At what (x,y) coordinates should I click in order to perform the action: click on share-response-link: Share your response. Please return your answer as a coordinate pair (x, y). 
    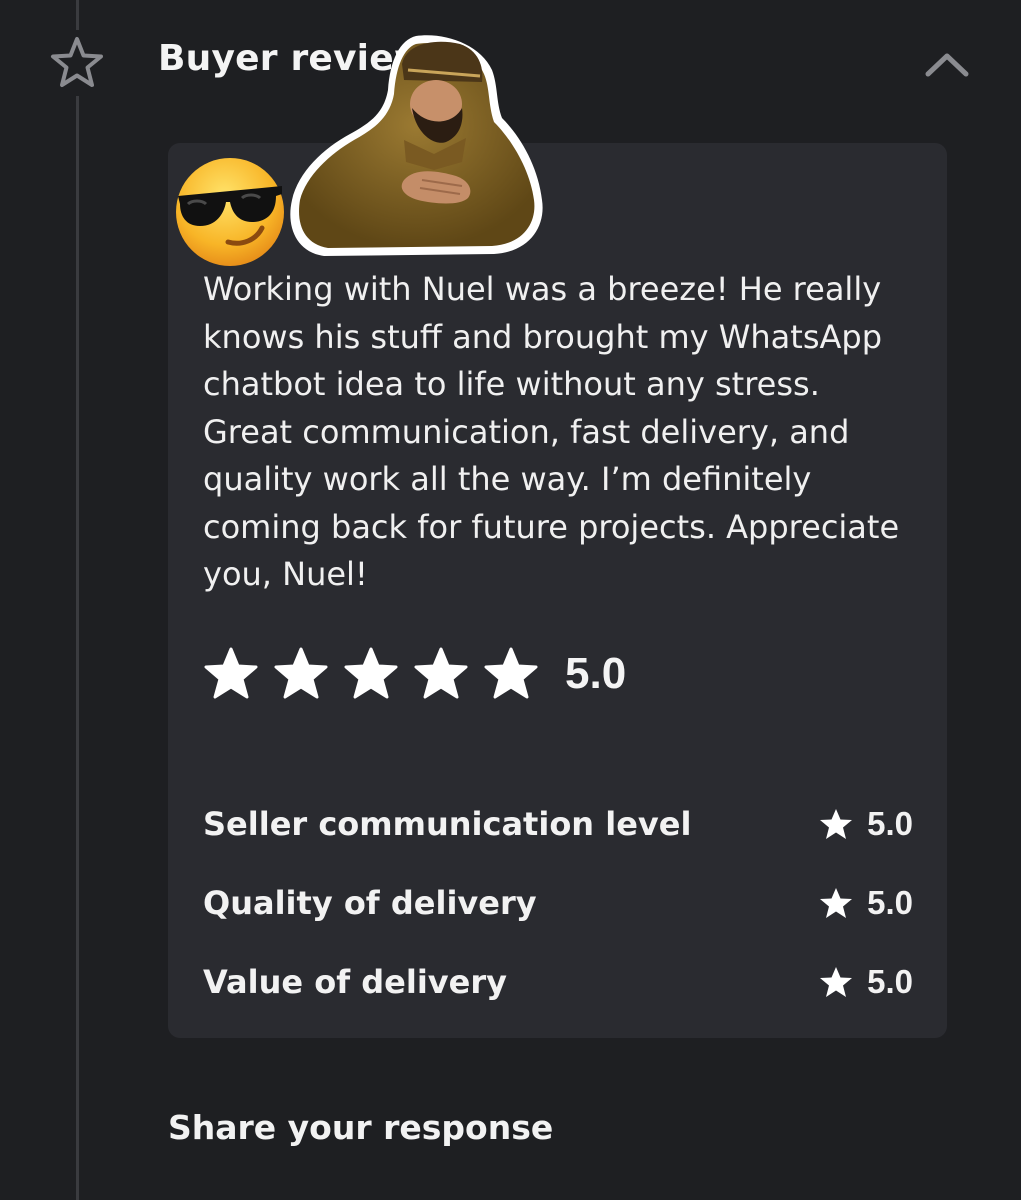
    Looking at the image, I should click on (360, 1127).